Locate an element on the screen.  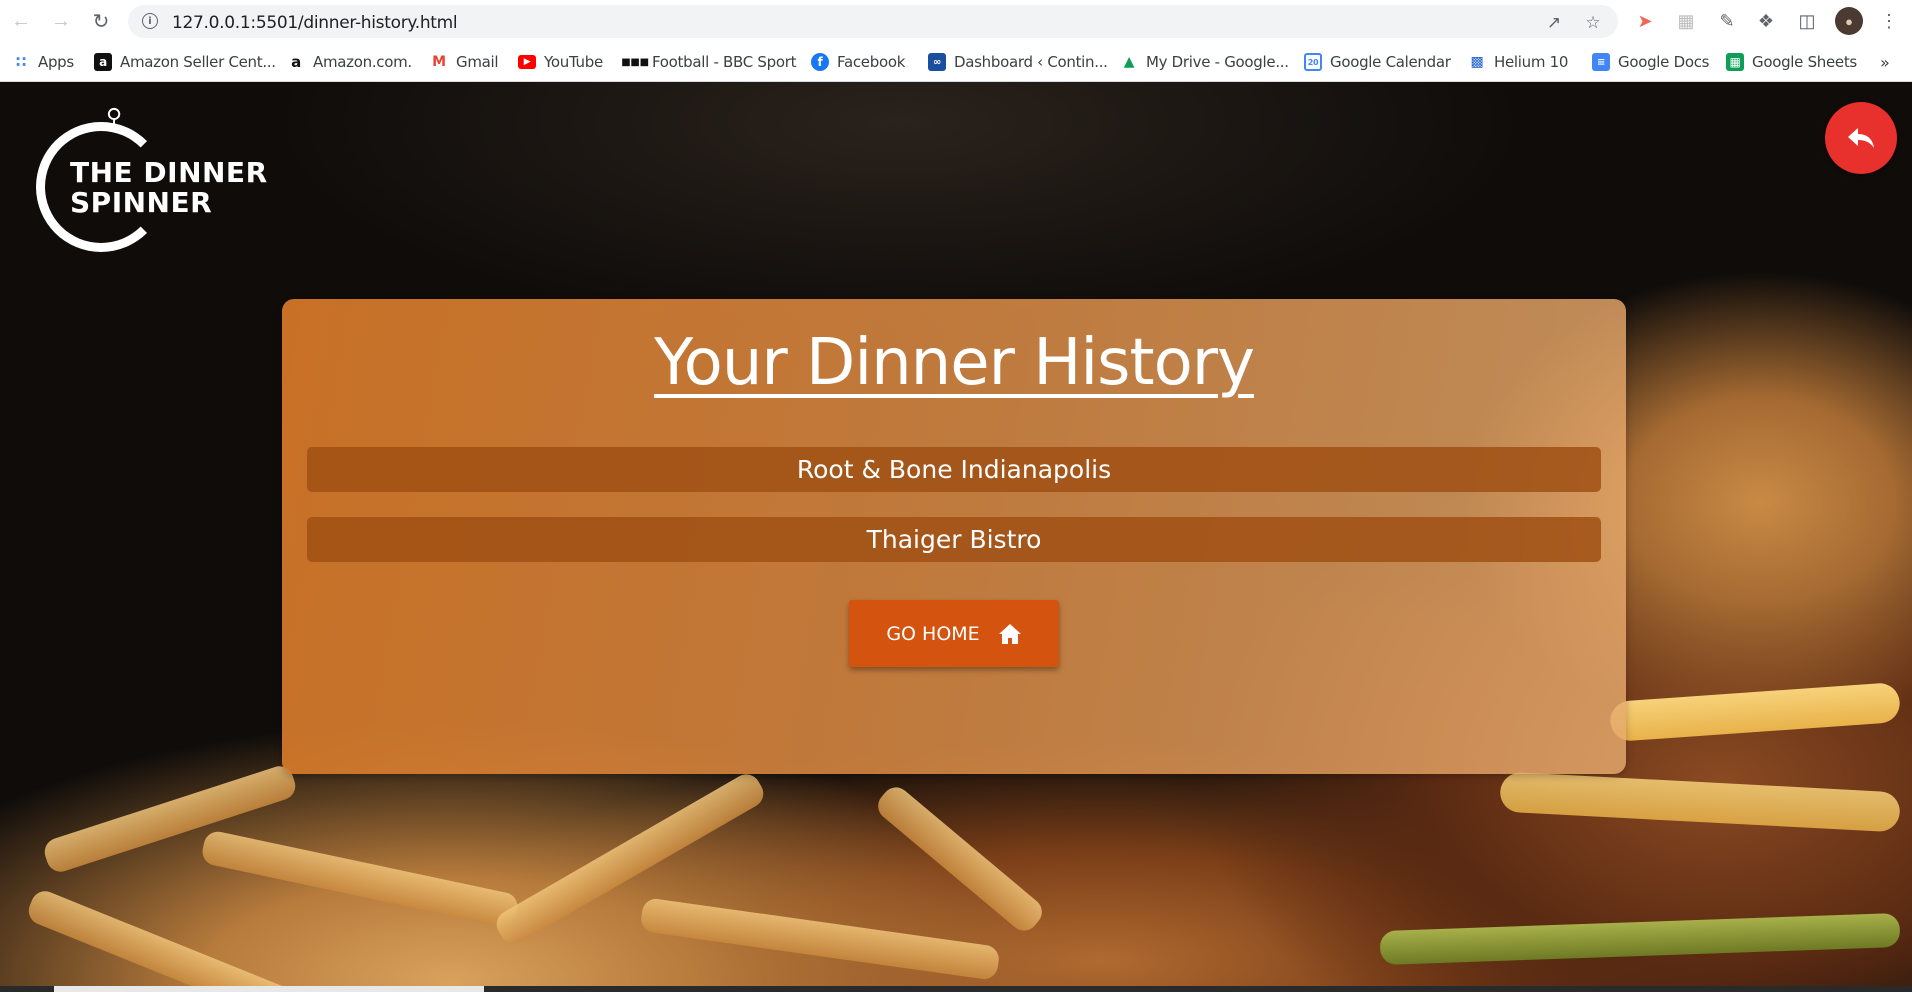
bookmark-google-sheets: ▦ Google Sheets is located at coordinates (1791, 62).